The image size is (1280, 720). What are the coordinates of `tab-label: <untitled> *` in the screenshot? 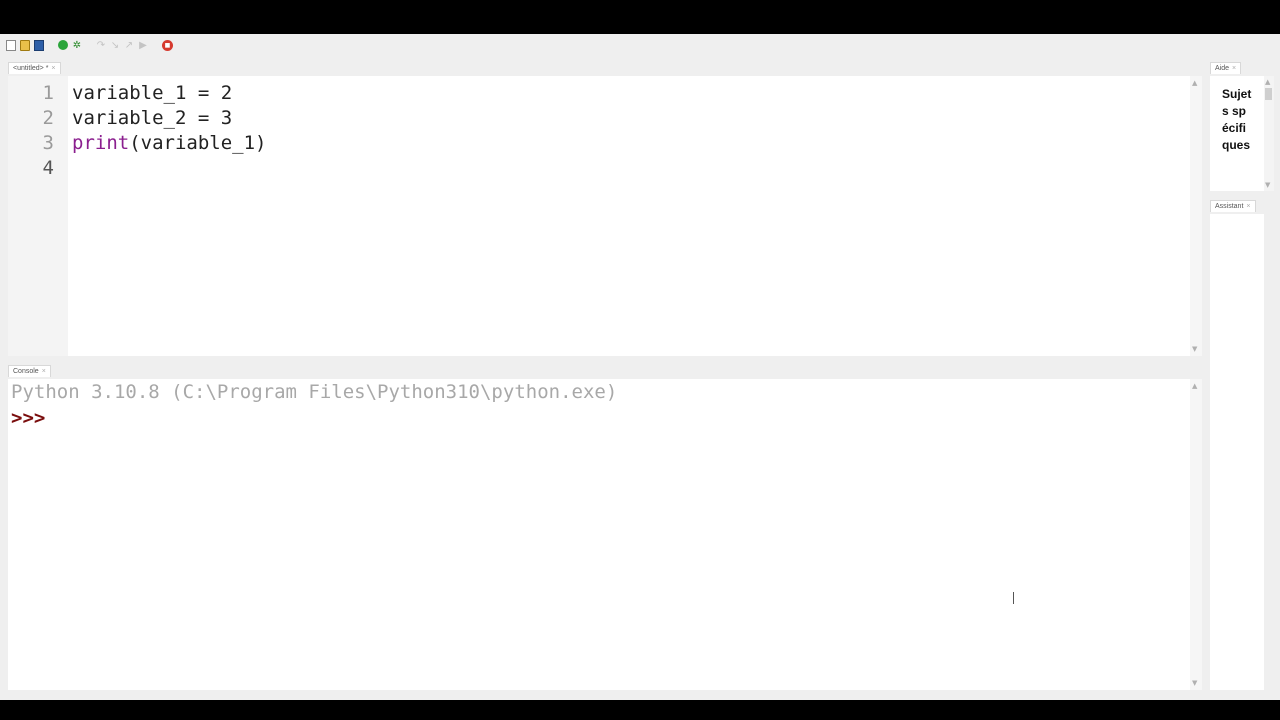 It's located at (31, 68).